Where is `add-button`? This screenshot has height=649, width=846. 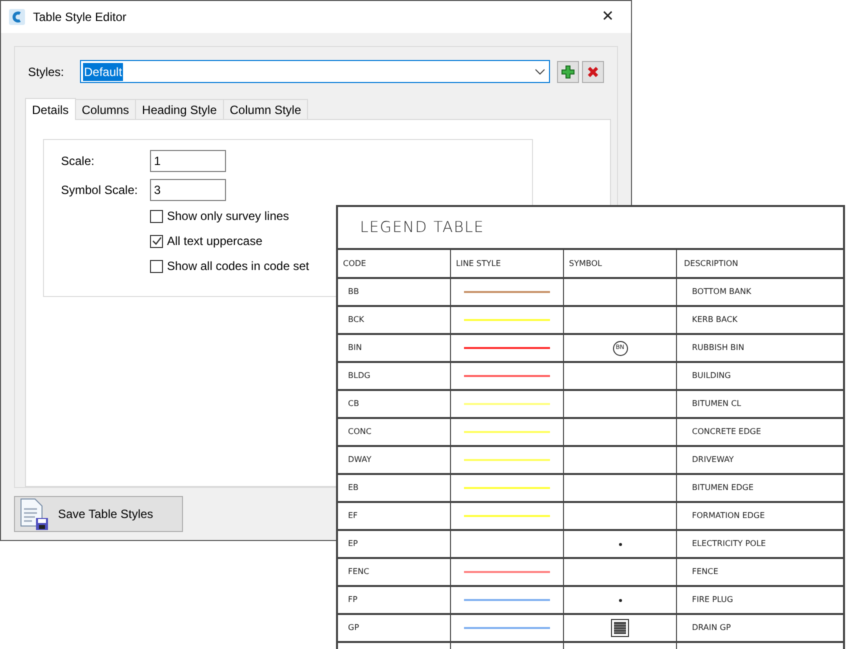 add-button is located at coordinates (568, 71).